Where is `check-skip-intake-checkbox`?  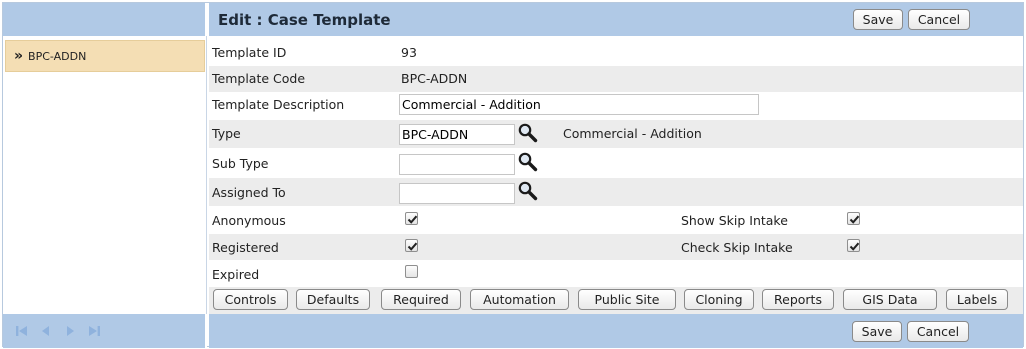
check-skip-intake-checkbox is located at coordinates (853, 245).